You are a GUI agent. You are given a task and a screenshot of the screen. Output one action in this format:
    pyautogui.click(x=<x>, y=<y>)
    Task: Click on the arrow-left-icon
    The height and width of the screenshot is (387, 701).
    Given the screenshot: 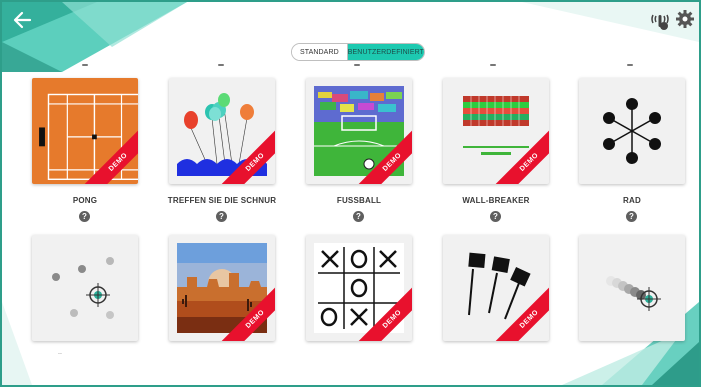 What is the action you would take?
    pyautogui.click(x=22, y=20)
    